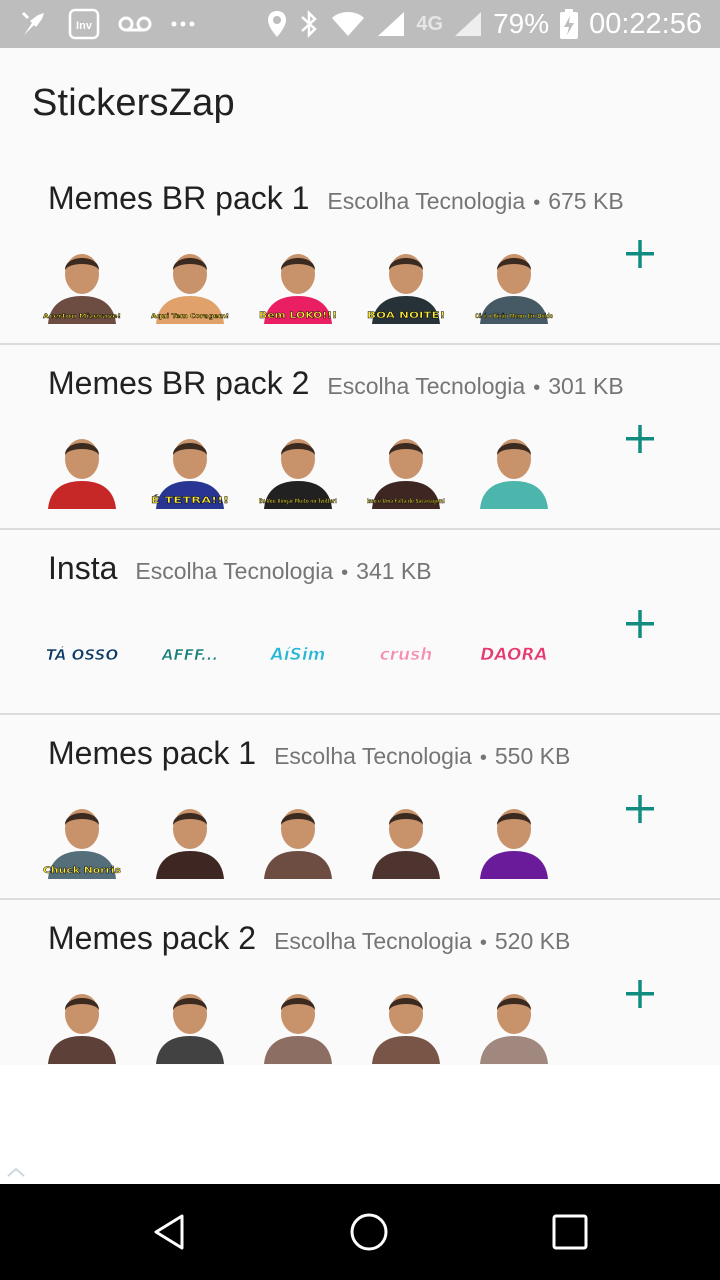  I want to click on sticker-thumbnail: crush, so click(406, 655).